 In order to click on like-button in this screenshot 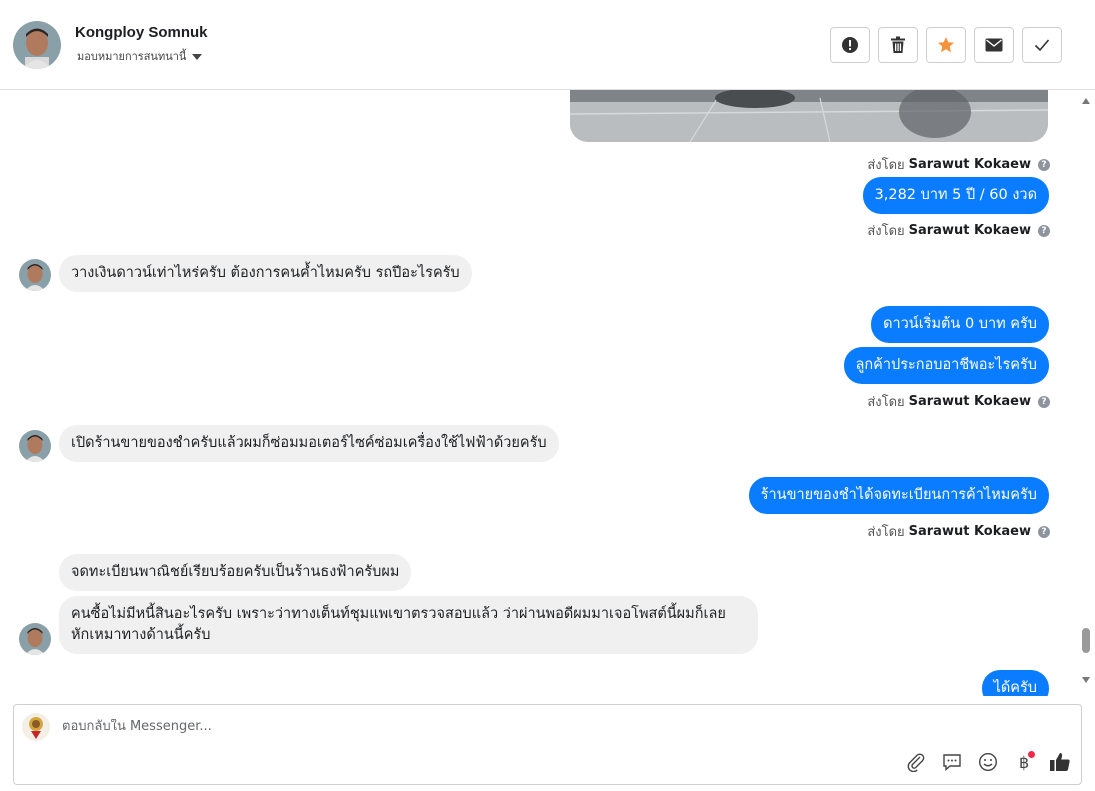, I will do `click(1060, 762)`.